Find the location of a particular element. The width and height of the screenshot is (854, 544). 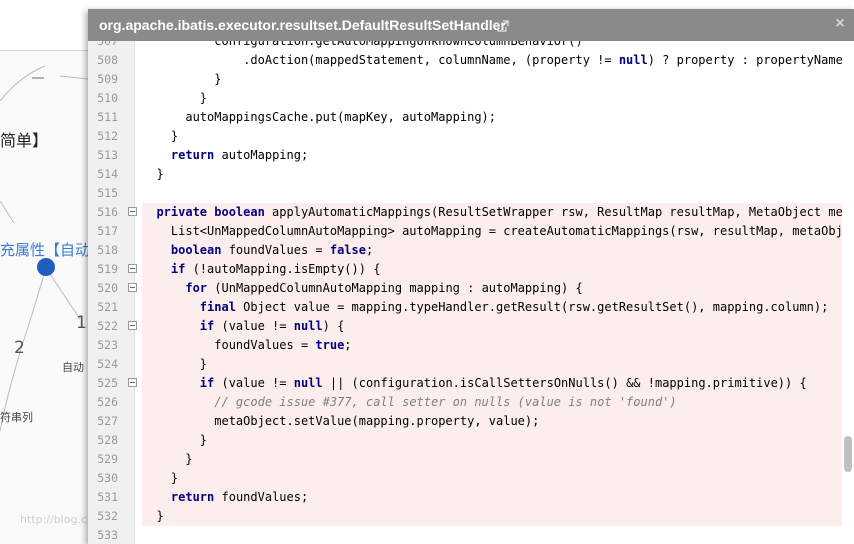

code-keyword: false is located at coordinates (347, 250).